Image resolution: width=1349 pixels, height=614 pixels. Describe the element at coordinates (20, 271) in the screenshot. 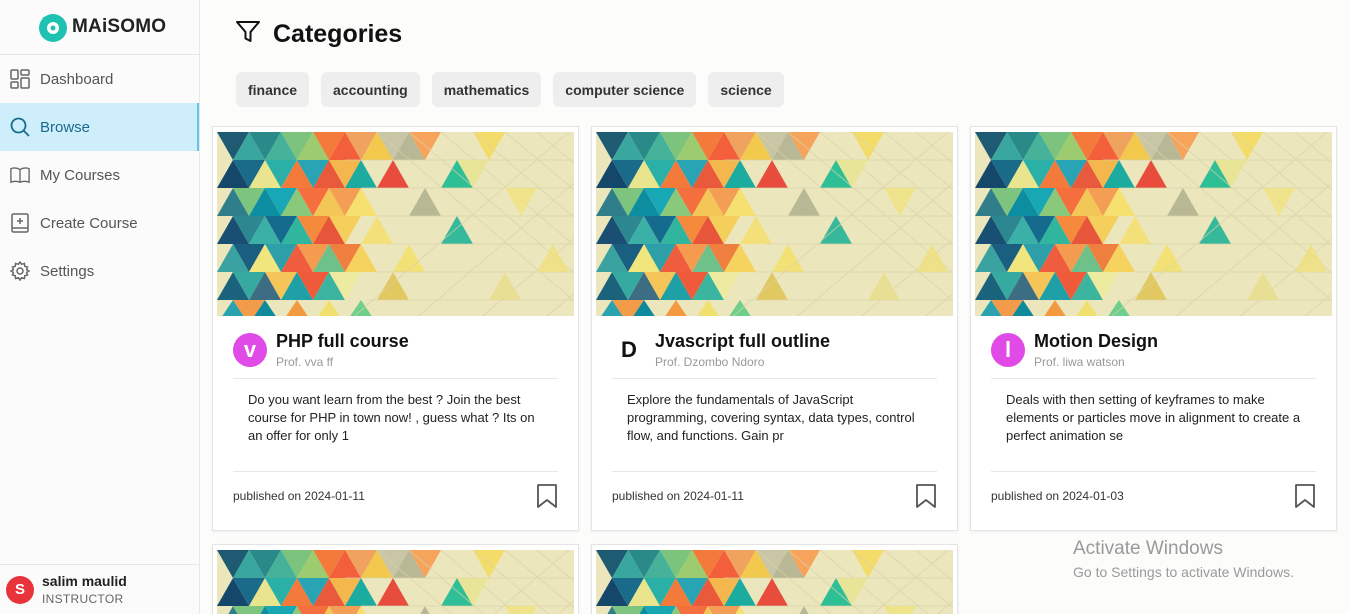

I see `gear-icon` at that location.